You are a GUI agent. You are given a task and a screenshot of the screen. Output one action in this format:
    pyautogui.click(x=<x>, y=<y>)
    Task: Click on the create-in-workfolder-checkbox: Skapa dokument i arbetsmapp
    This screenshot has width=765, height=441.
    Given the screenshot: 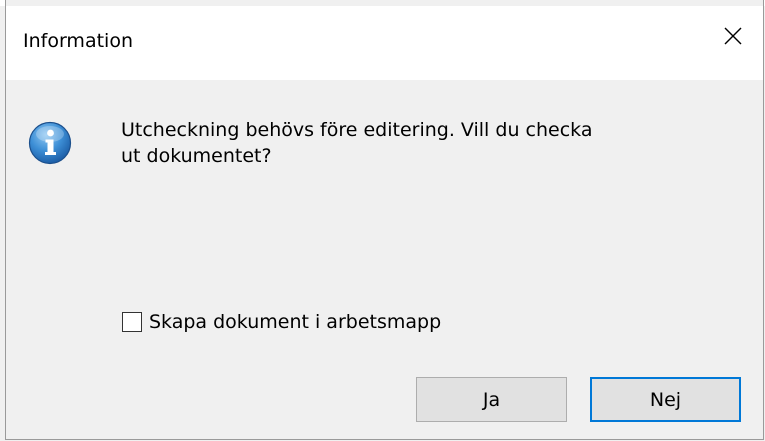 What is the action you would take?
    pyautogui.click(x=281, y=322)
    